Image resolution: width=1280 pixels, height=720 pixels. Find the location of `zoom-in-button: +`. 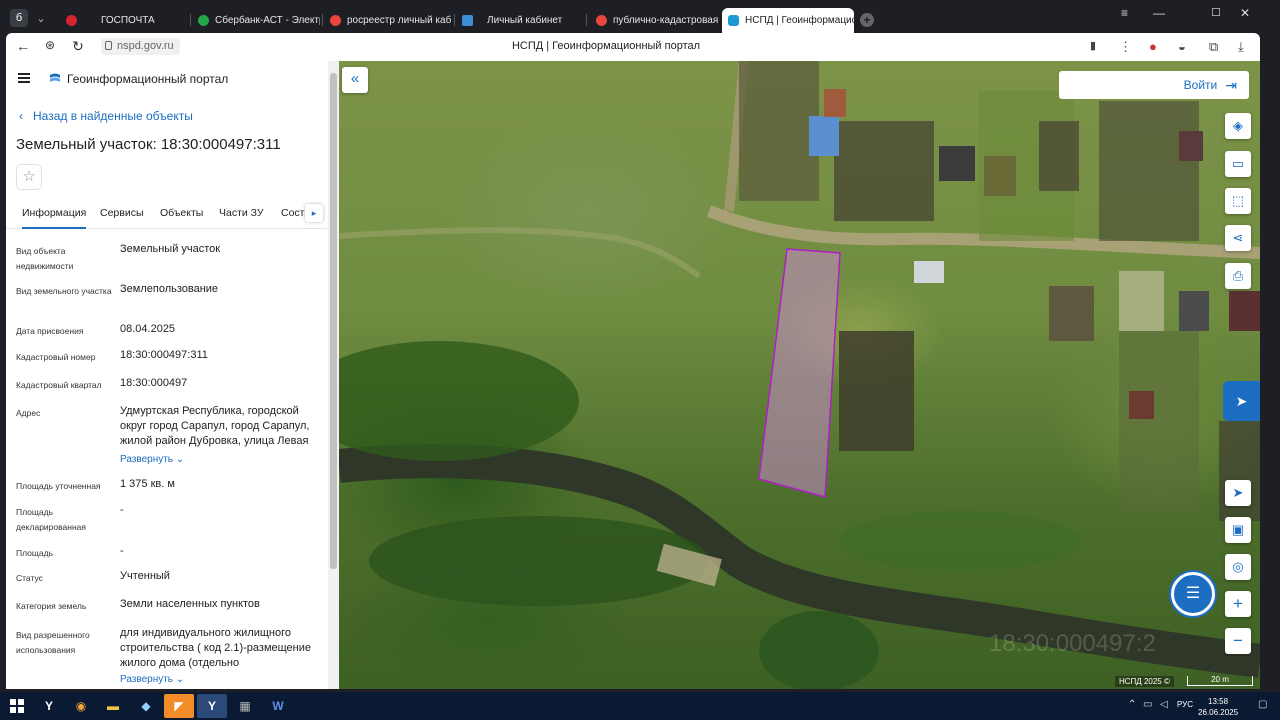

zoom-in-button: + is located at coordinates (1238, 604).